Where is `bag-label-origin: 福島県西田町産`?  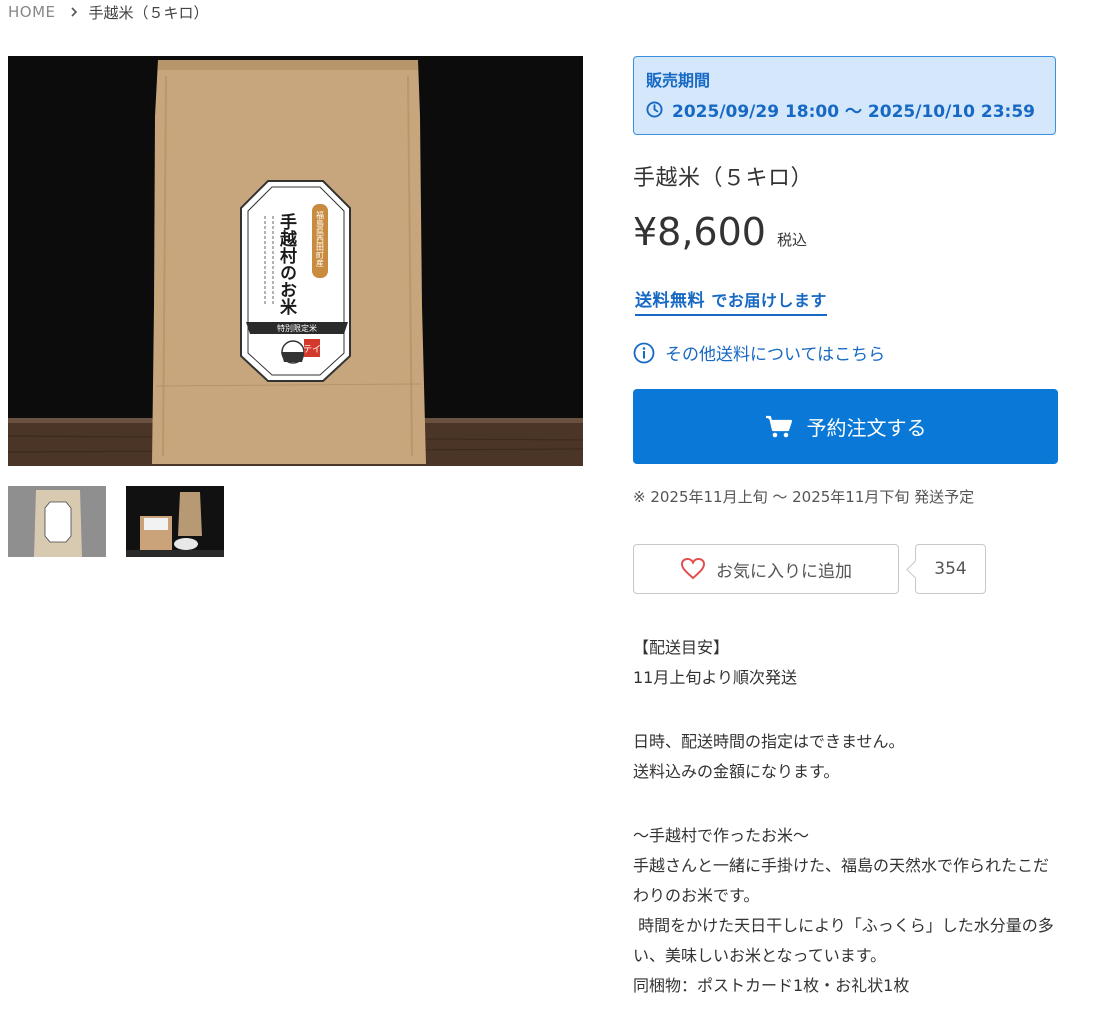
bag-label-origin: 福島県西田町産 is located at coordinates (320, 239).